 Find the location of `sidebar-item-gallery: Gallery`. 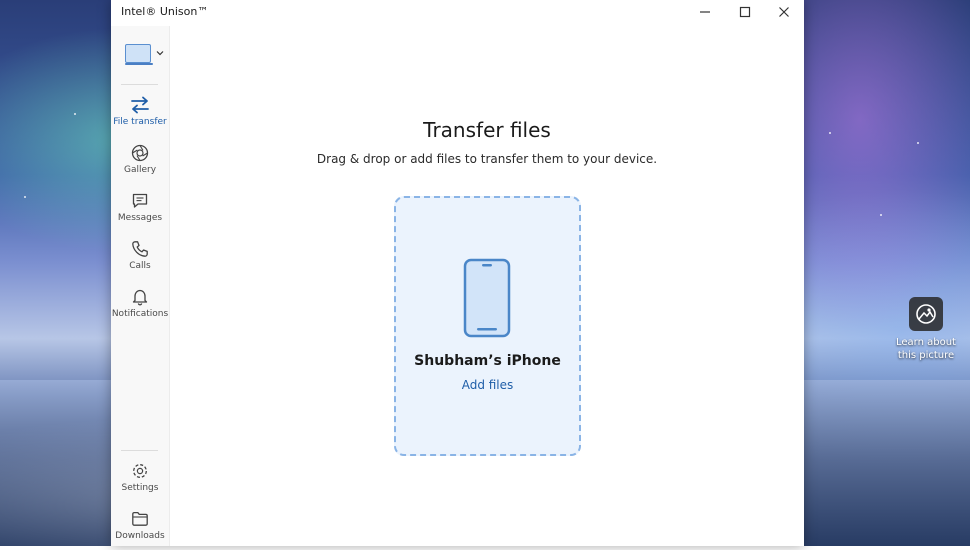

sidebar-item-gallery: Gallery is located at coordinates (140, 162).